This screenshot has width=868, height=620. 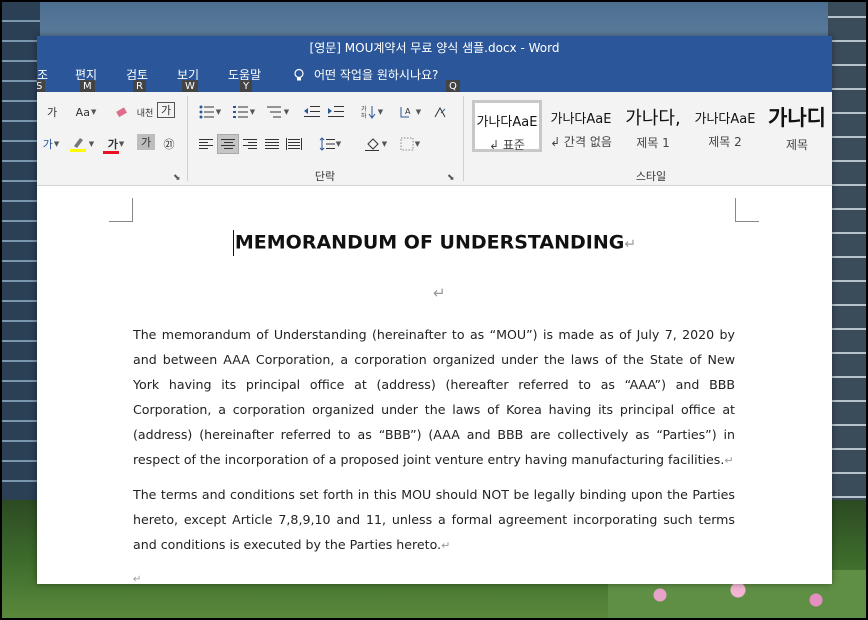 I want to click on align-left-button, so click(x=206, y=144).